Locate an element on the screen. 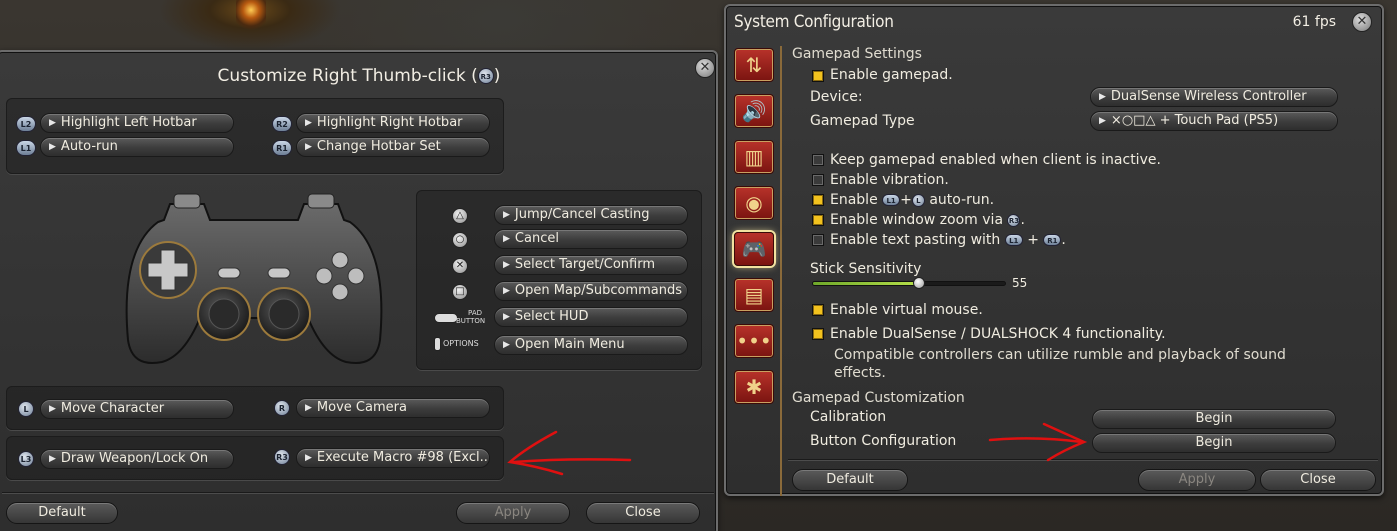 The image size is (1397, 531). other-settings-icon: ••• is located at coordinates (754, 341).